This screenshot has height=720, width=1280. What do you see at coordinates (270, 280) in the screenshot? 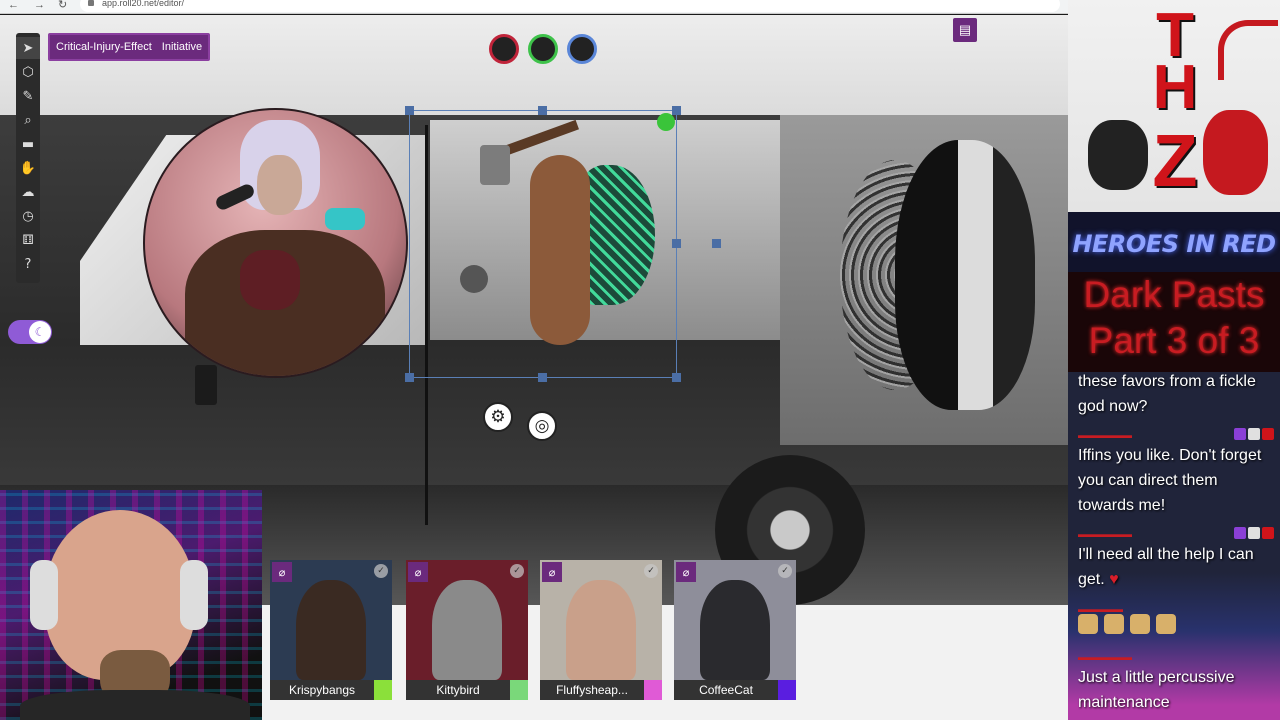
I see `token-top` at bounding box center [270, 280].